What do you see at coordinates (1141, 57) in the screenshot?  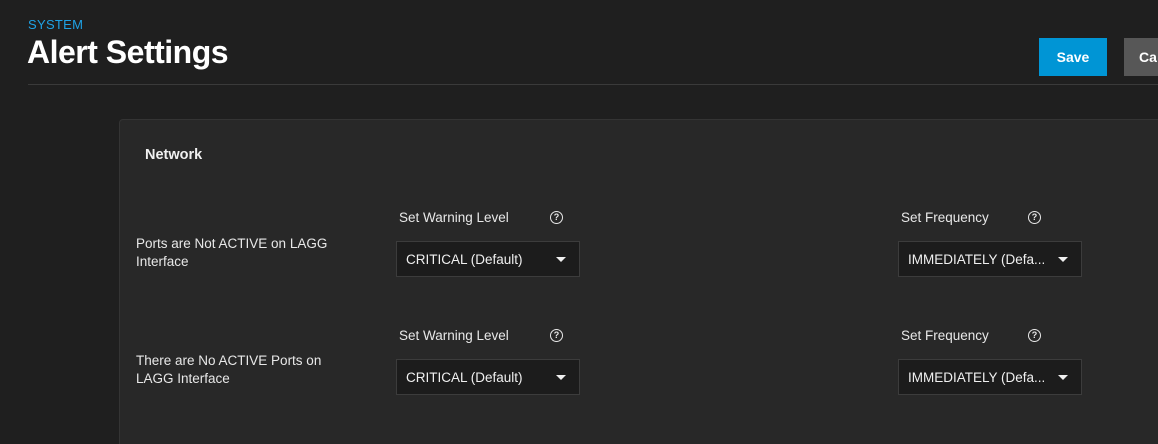 I see `cancel-button: Ca` at bounding box center [1141, 57].